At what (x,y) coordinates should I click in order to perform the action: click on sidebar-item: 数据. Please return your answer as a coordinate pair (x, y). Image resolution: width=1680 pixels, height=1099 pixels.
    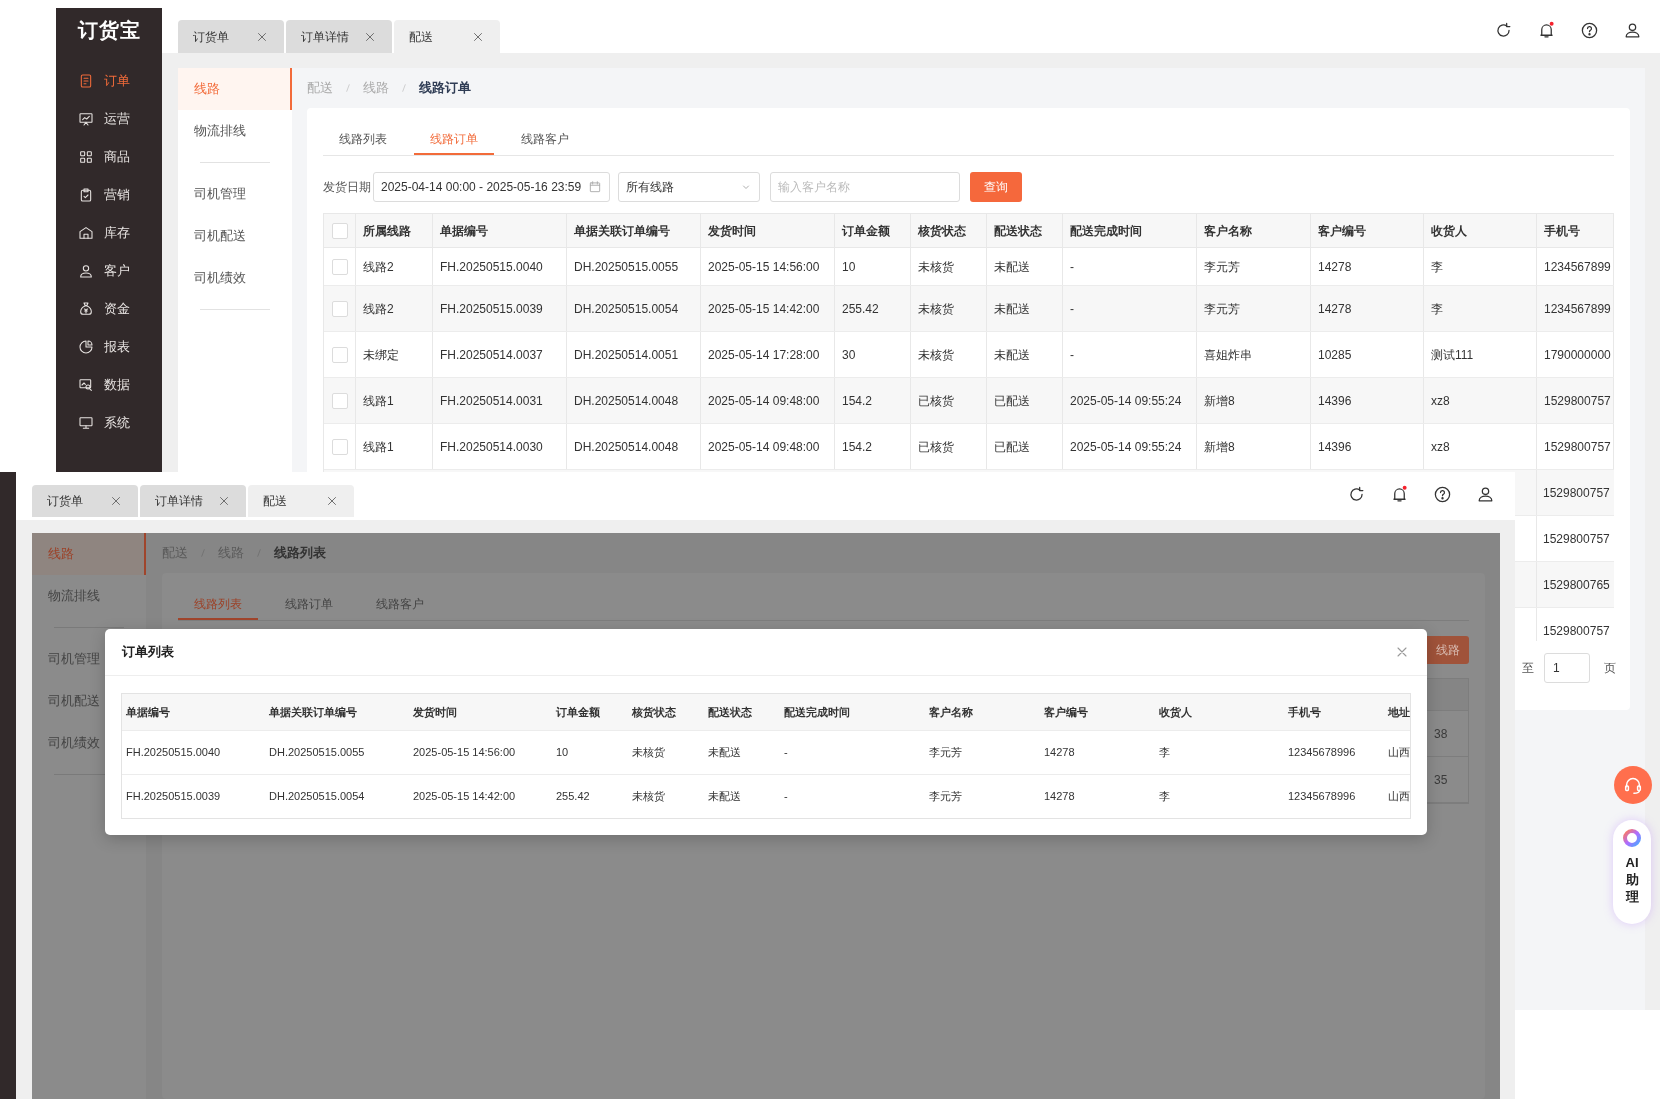
    Looking at the image, I should click on (109, 385).